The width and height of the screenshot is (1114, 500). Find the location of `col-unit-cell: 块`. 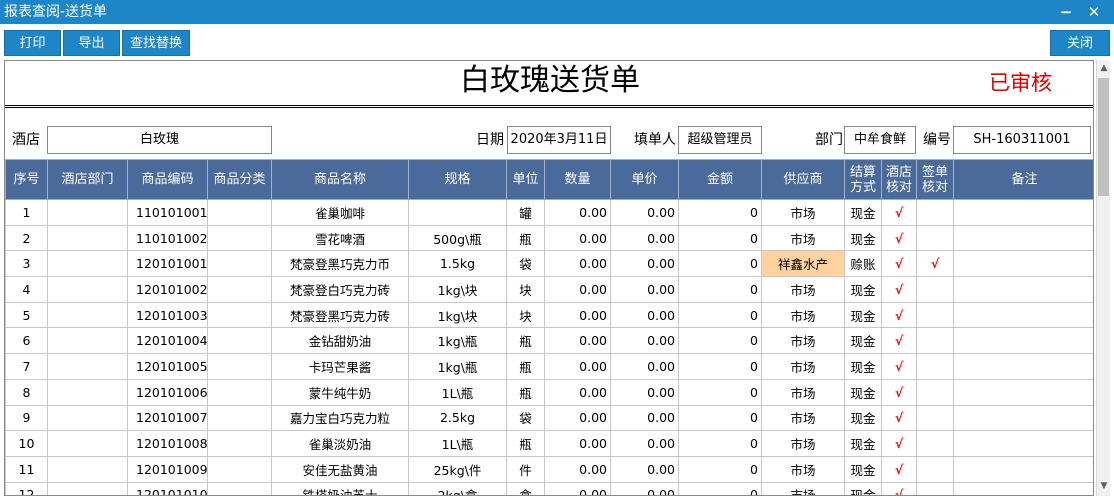

col-unit-cell: 块 is located at coordinates (525, 289).